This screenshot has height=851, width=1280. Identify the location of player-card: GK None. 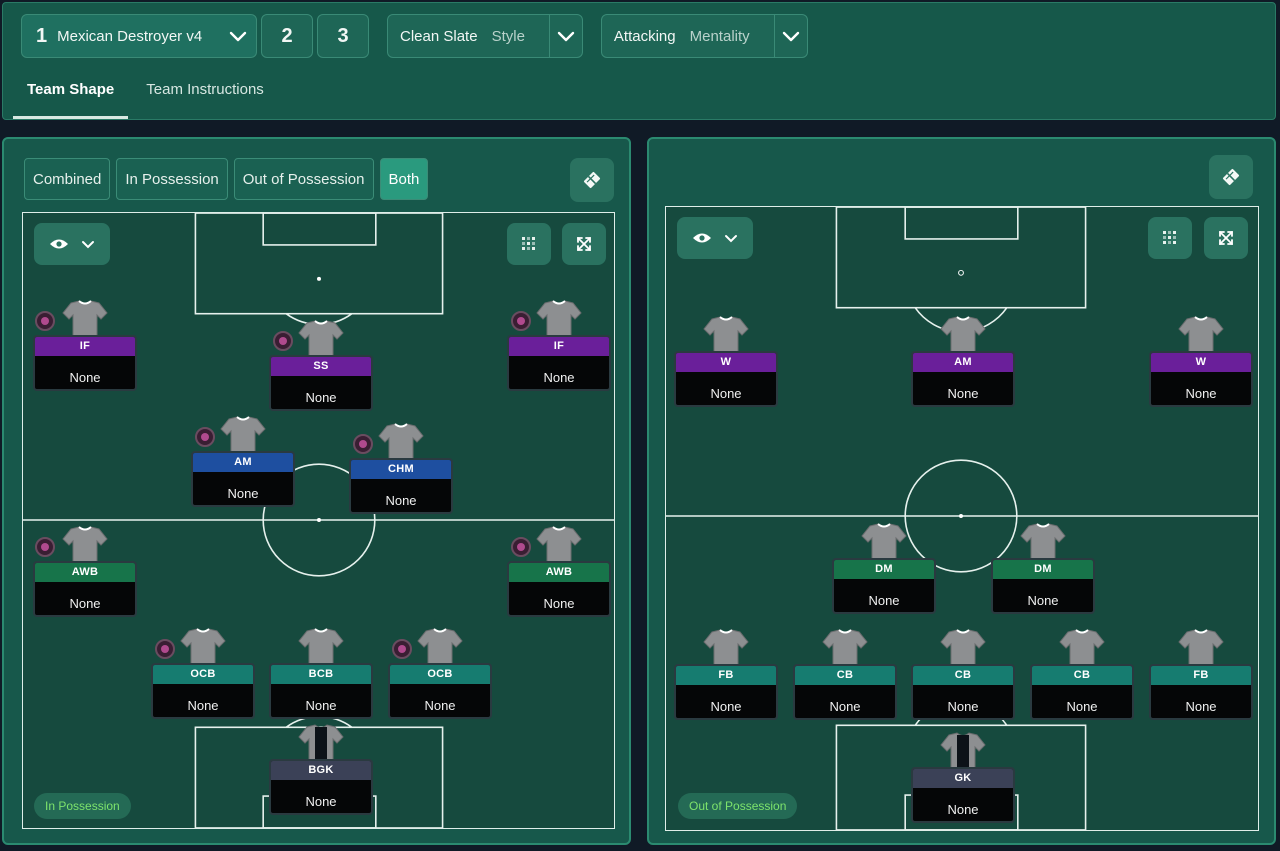
(963, 795).